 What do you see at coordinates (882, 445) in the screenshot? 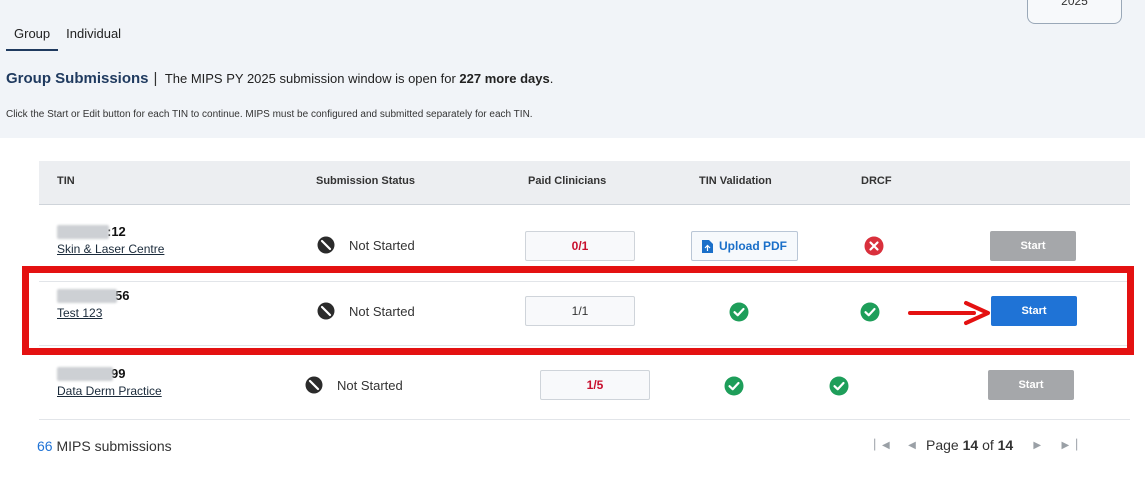
I see `first-page-icon: ▏◀` at bounding box center [882, 445].